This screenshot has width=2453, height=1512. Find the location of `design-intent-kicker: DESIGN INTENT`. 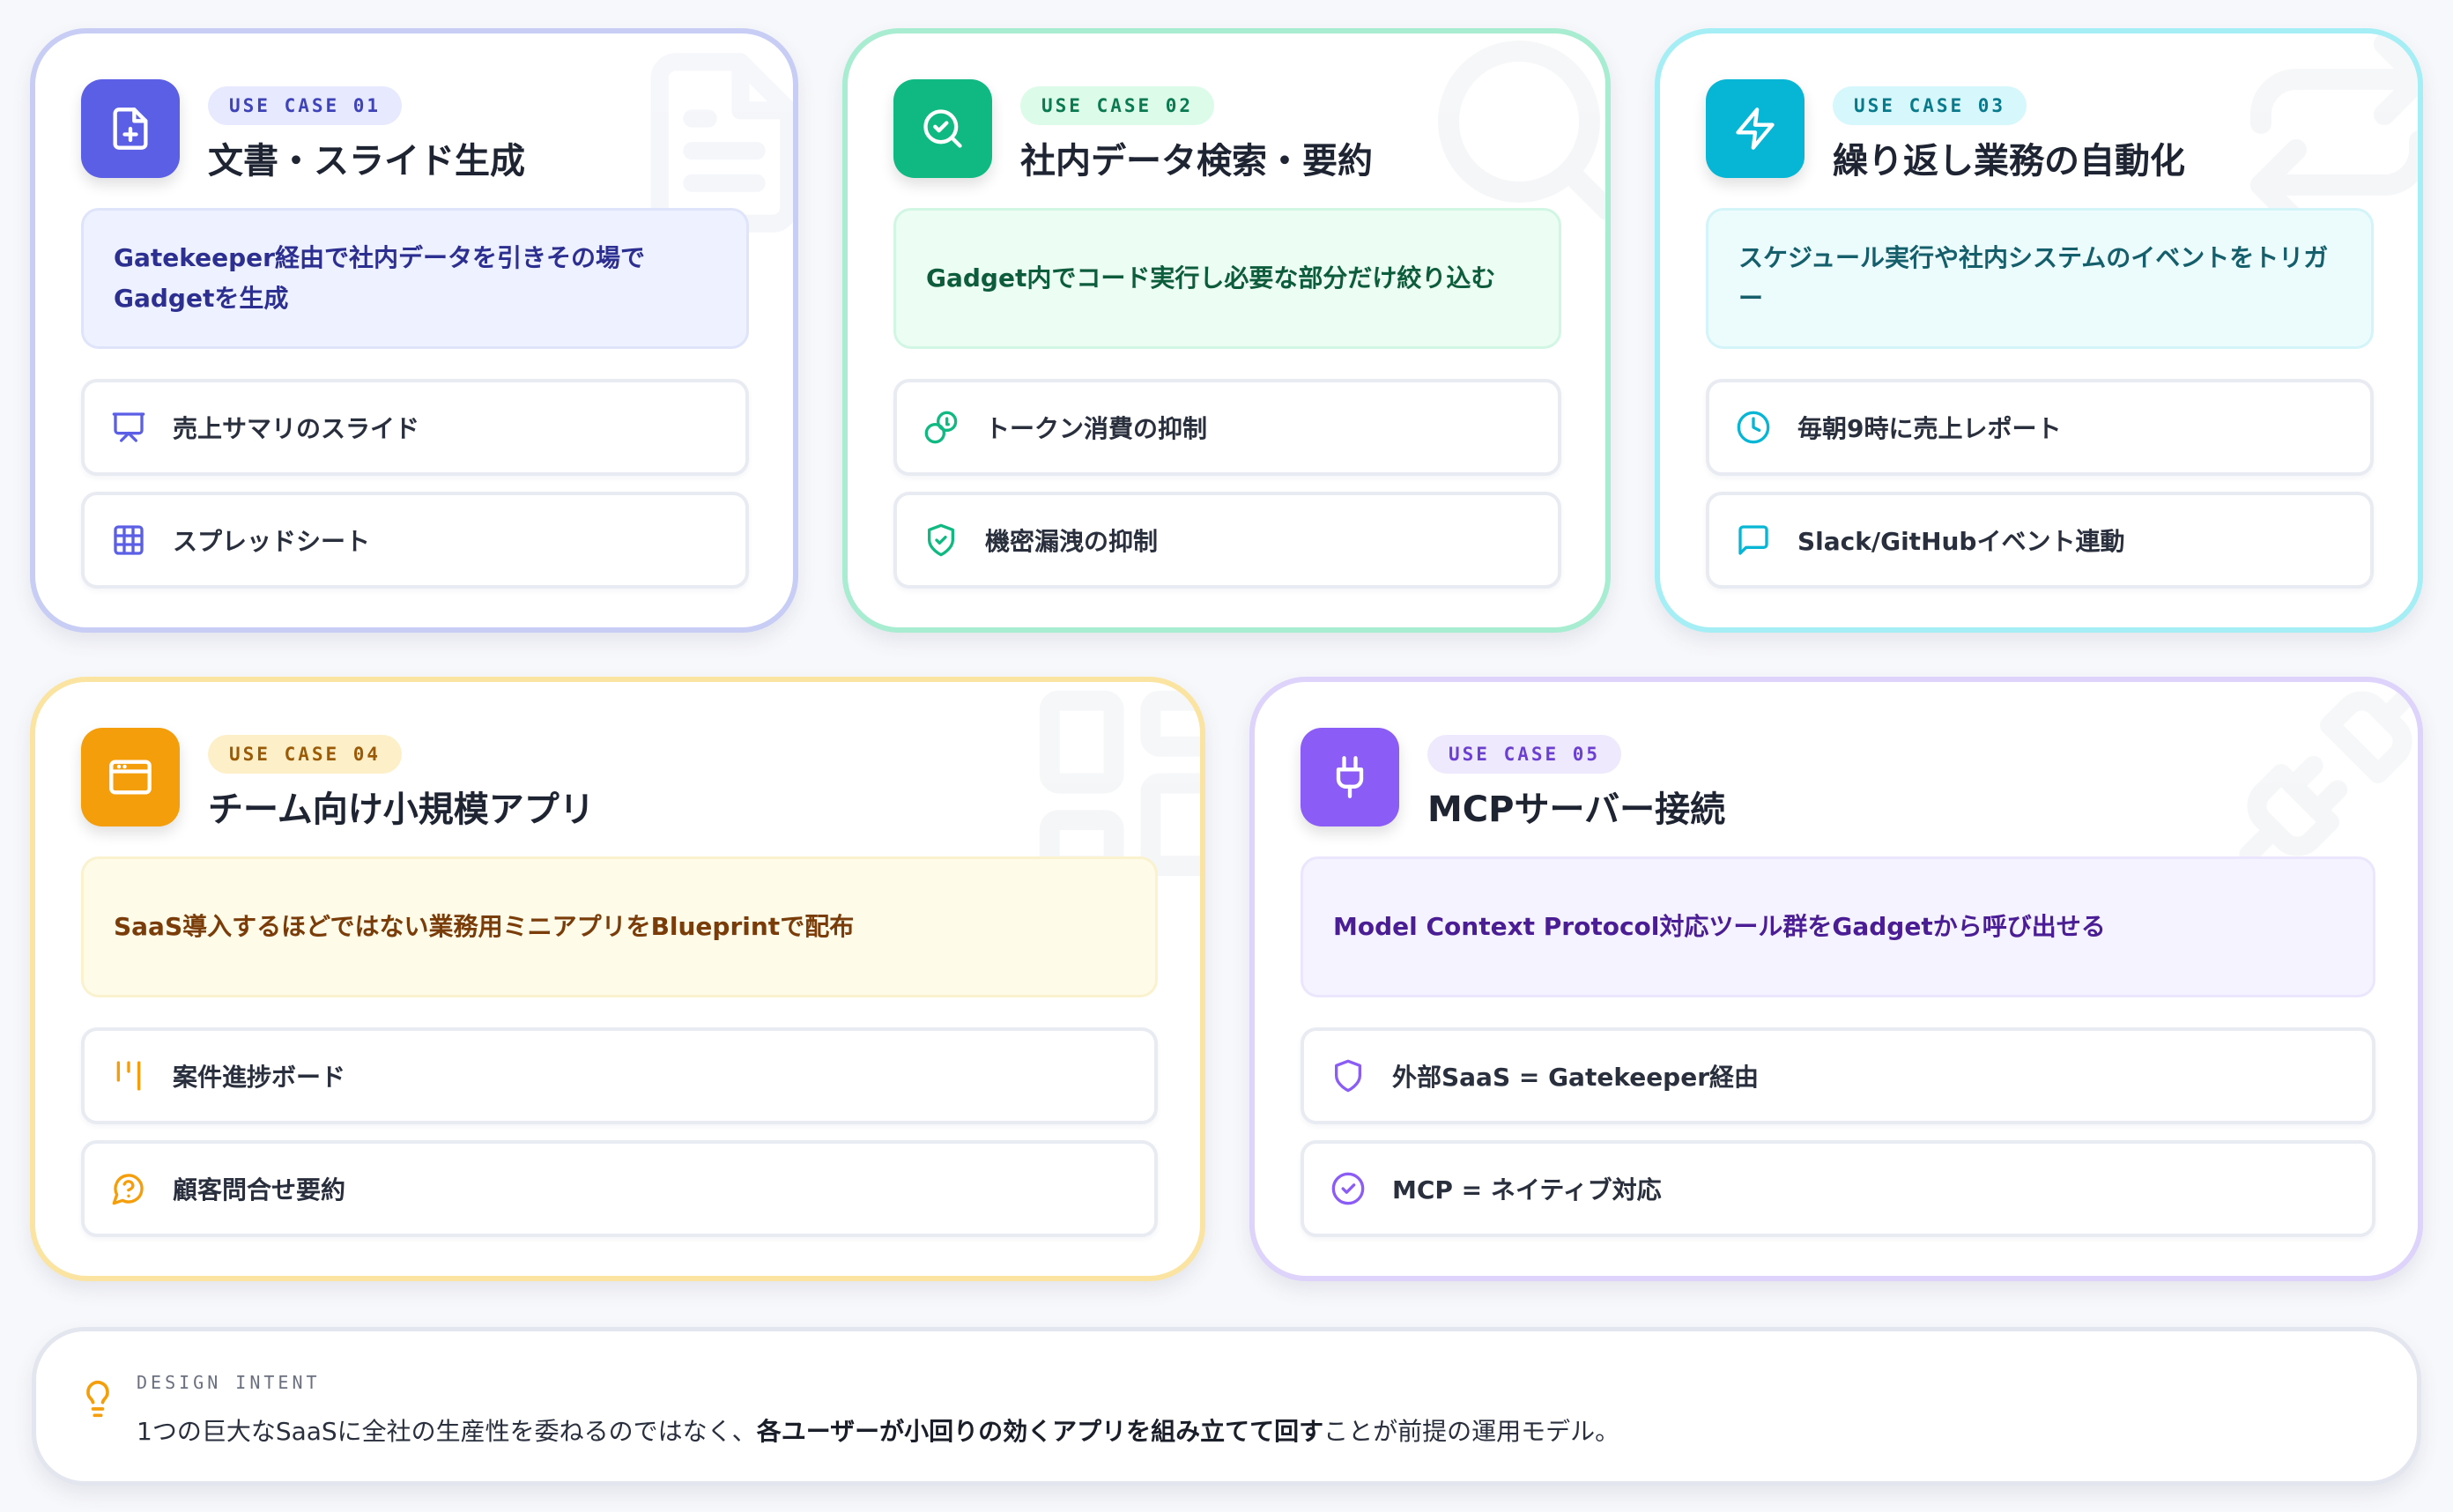

design-intent-kicker: DESIGN INTENT is located at coordinates (229, 1382).